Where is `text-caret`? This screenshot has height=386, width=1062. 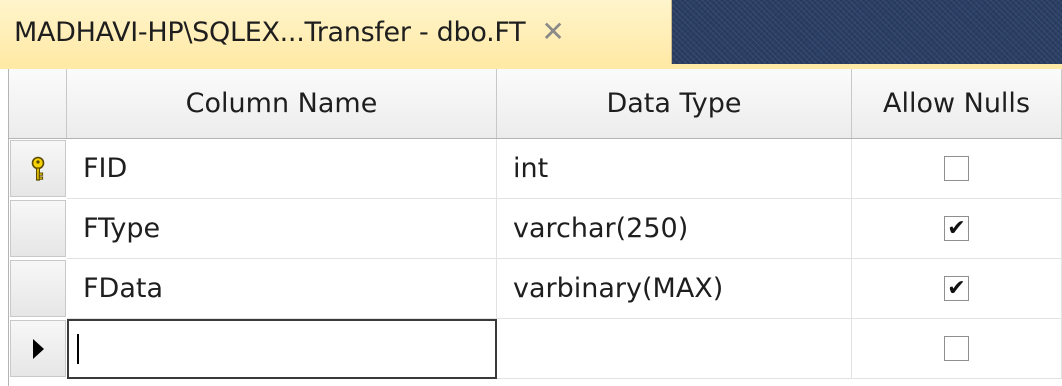 text-caret is located at coordinates (78, 348).